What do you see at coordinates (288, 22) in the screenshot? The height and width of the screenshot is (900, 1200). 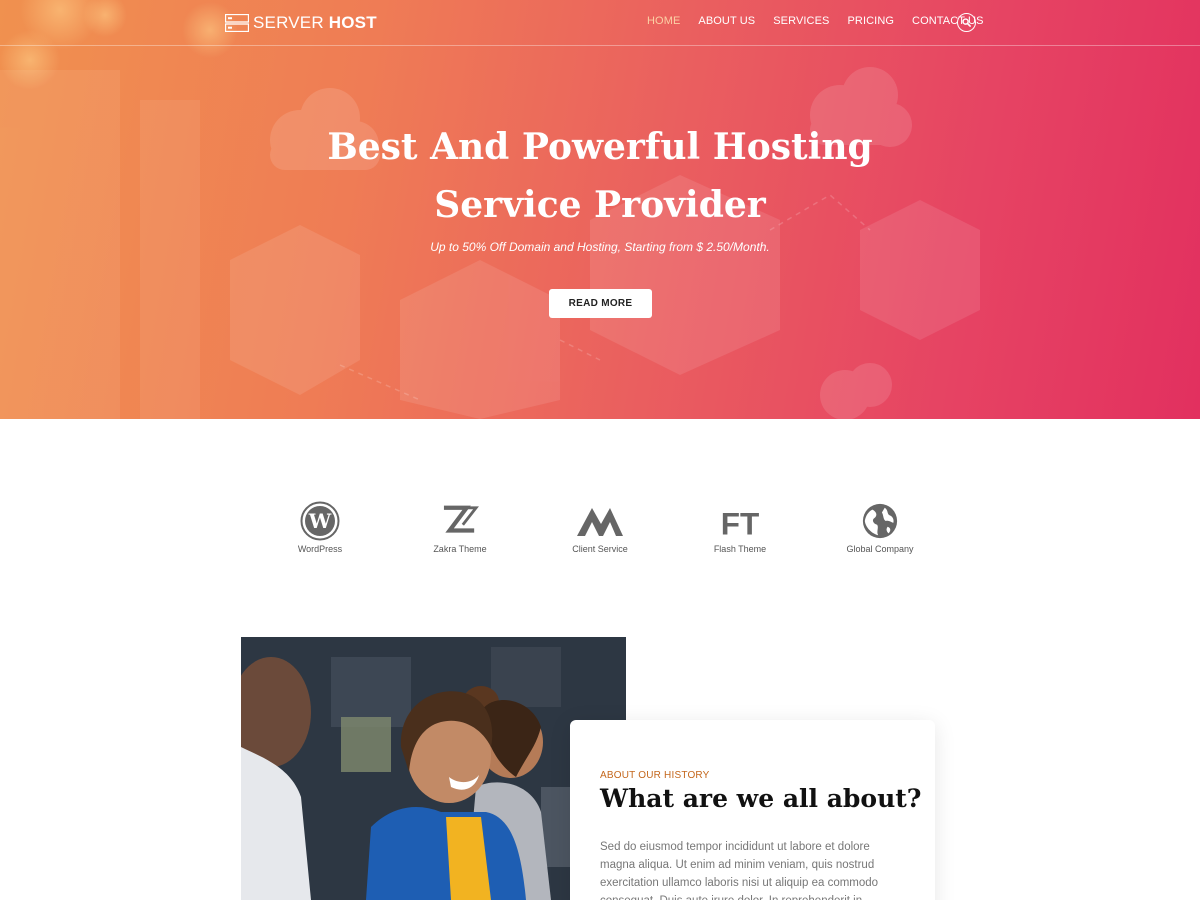 I see `logo-text-light: SERVER` at bounding box center [288, 22].